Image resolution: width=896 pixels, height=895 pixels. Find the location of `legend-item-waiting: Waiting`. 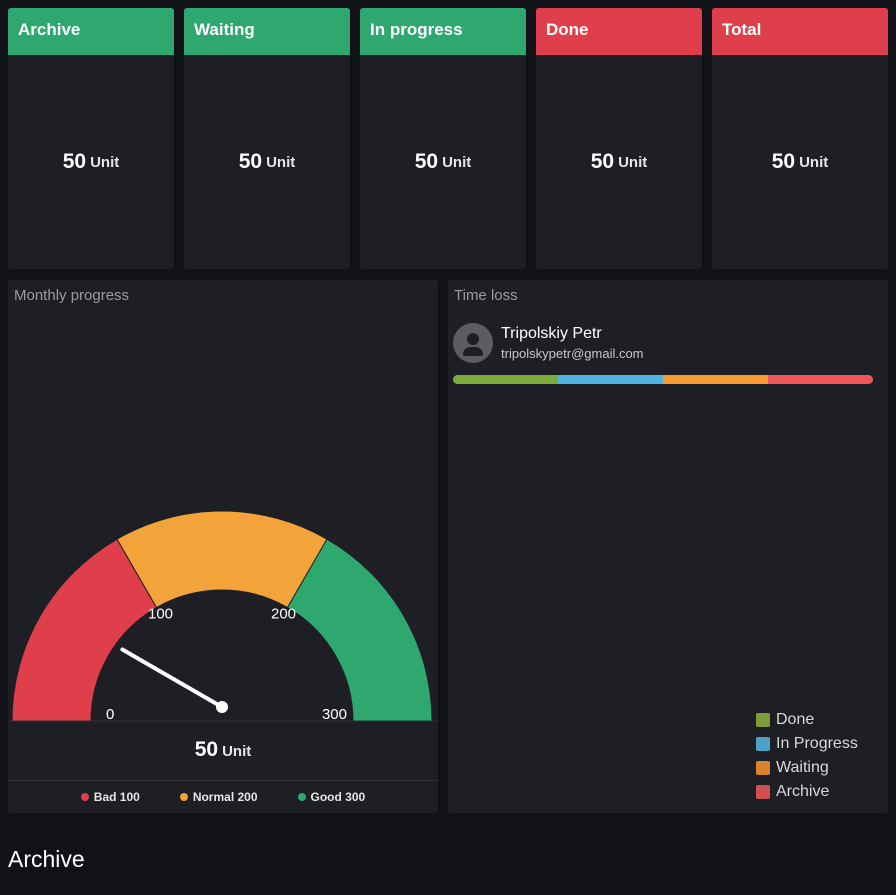

legend-item-waiting: Waiting is located at coordinates (807, 768).